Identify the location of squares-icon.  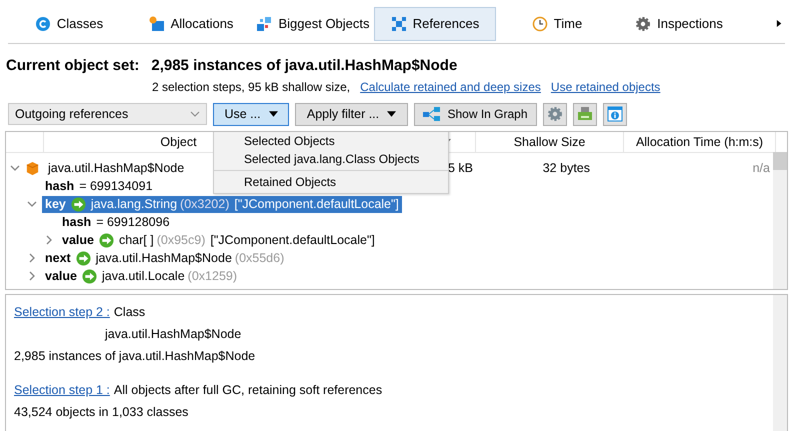
(264, 24).